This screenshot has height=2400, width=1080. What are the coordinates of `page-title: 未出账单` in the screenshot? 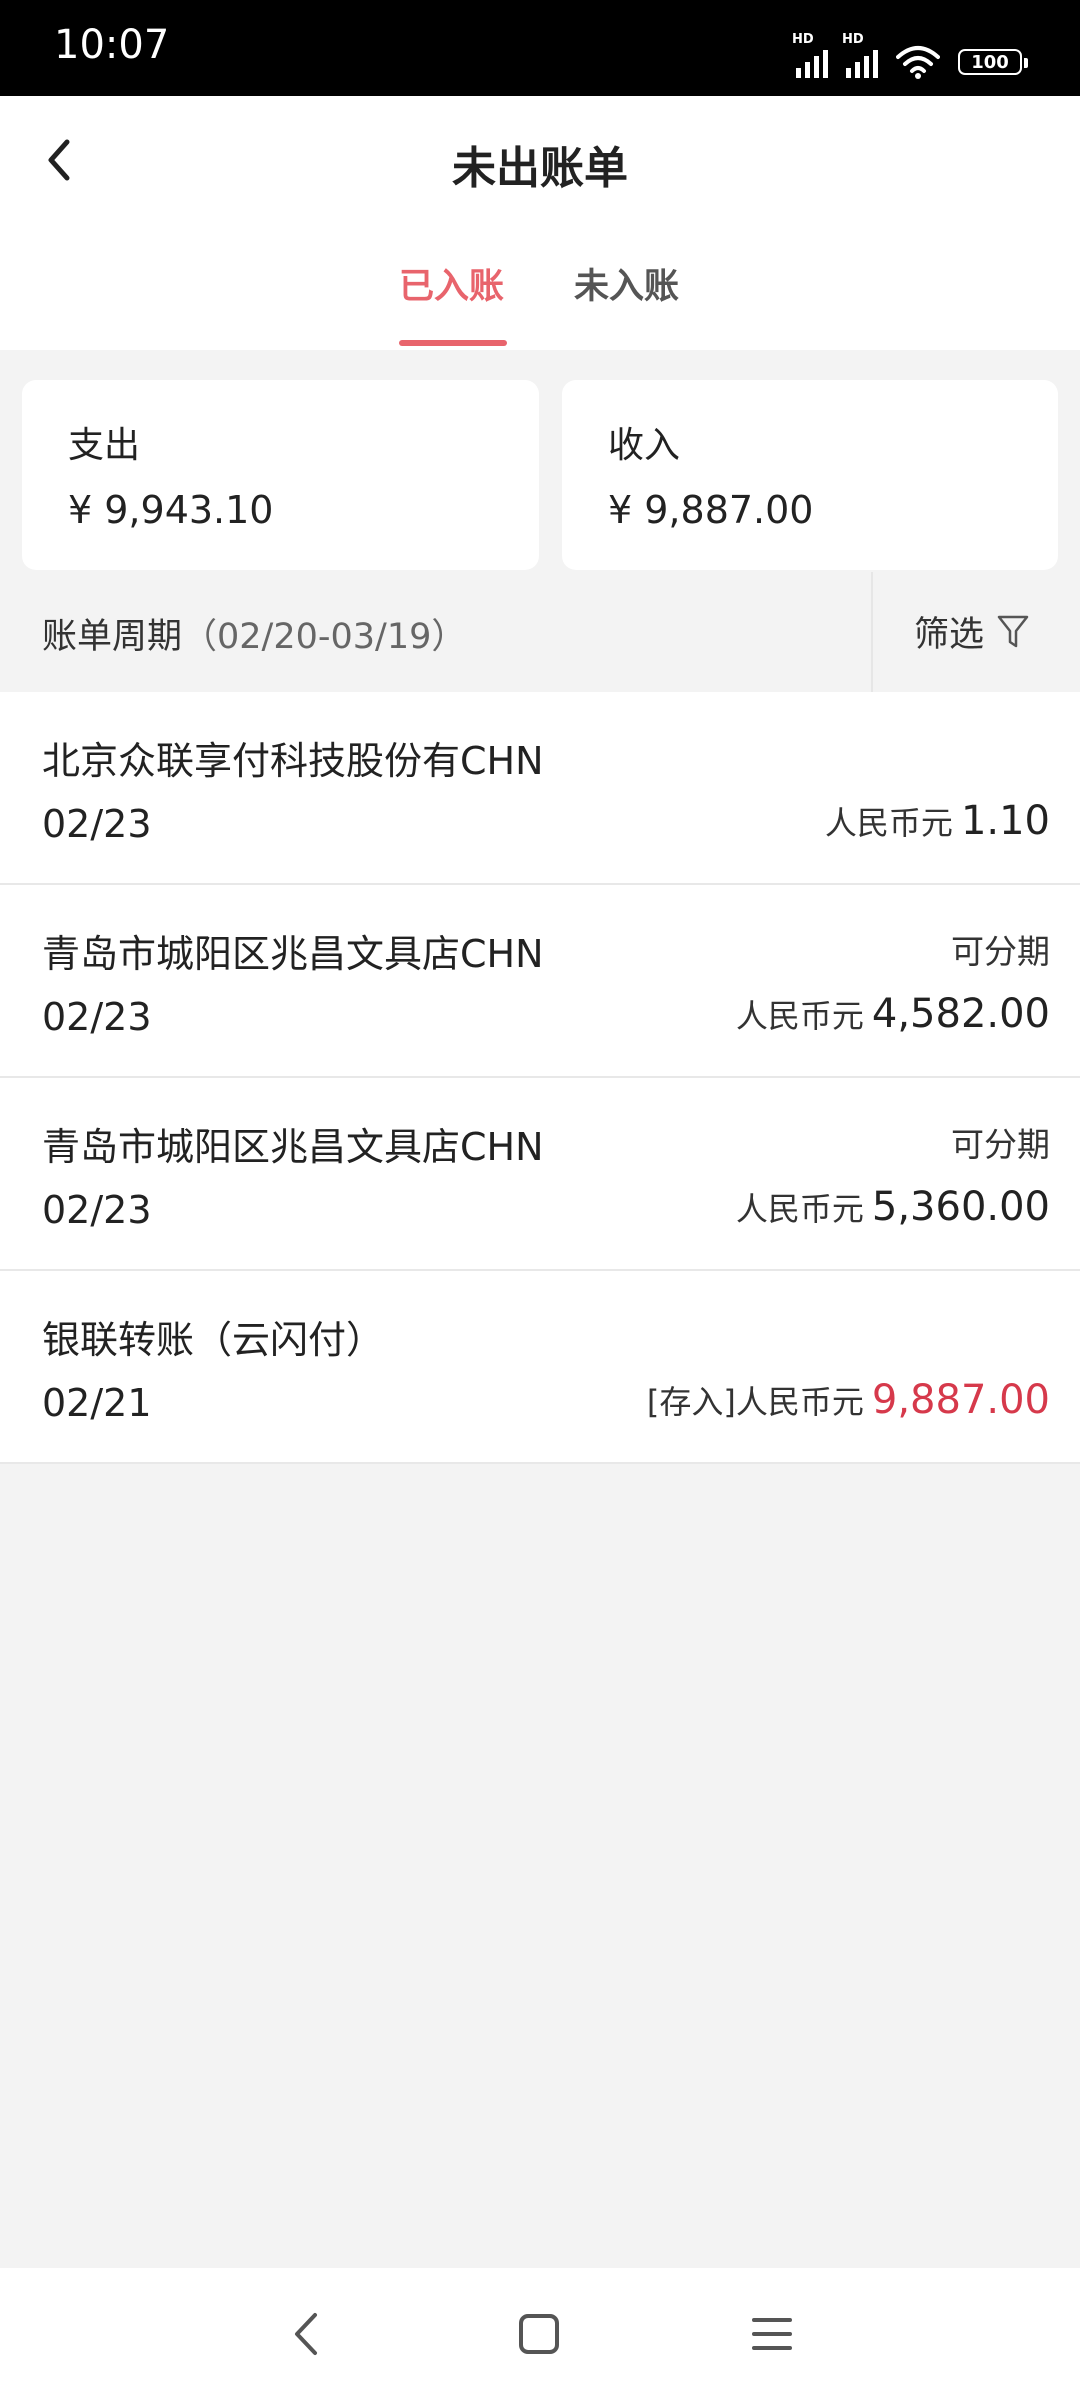 It's located at (540, 168).